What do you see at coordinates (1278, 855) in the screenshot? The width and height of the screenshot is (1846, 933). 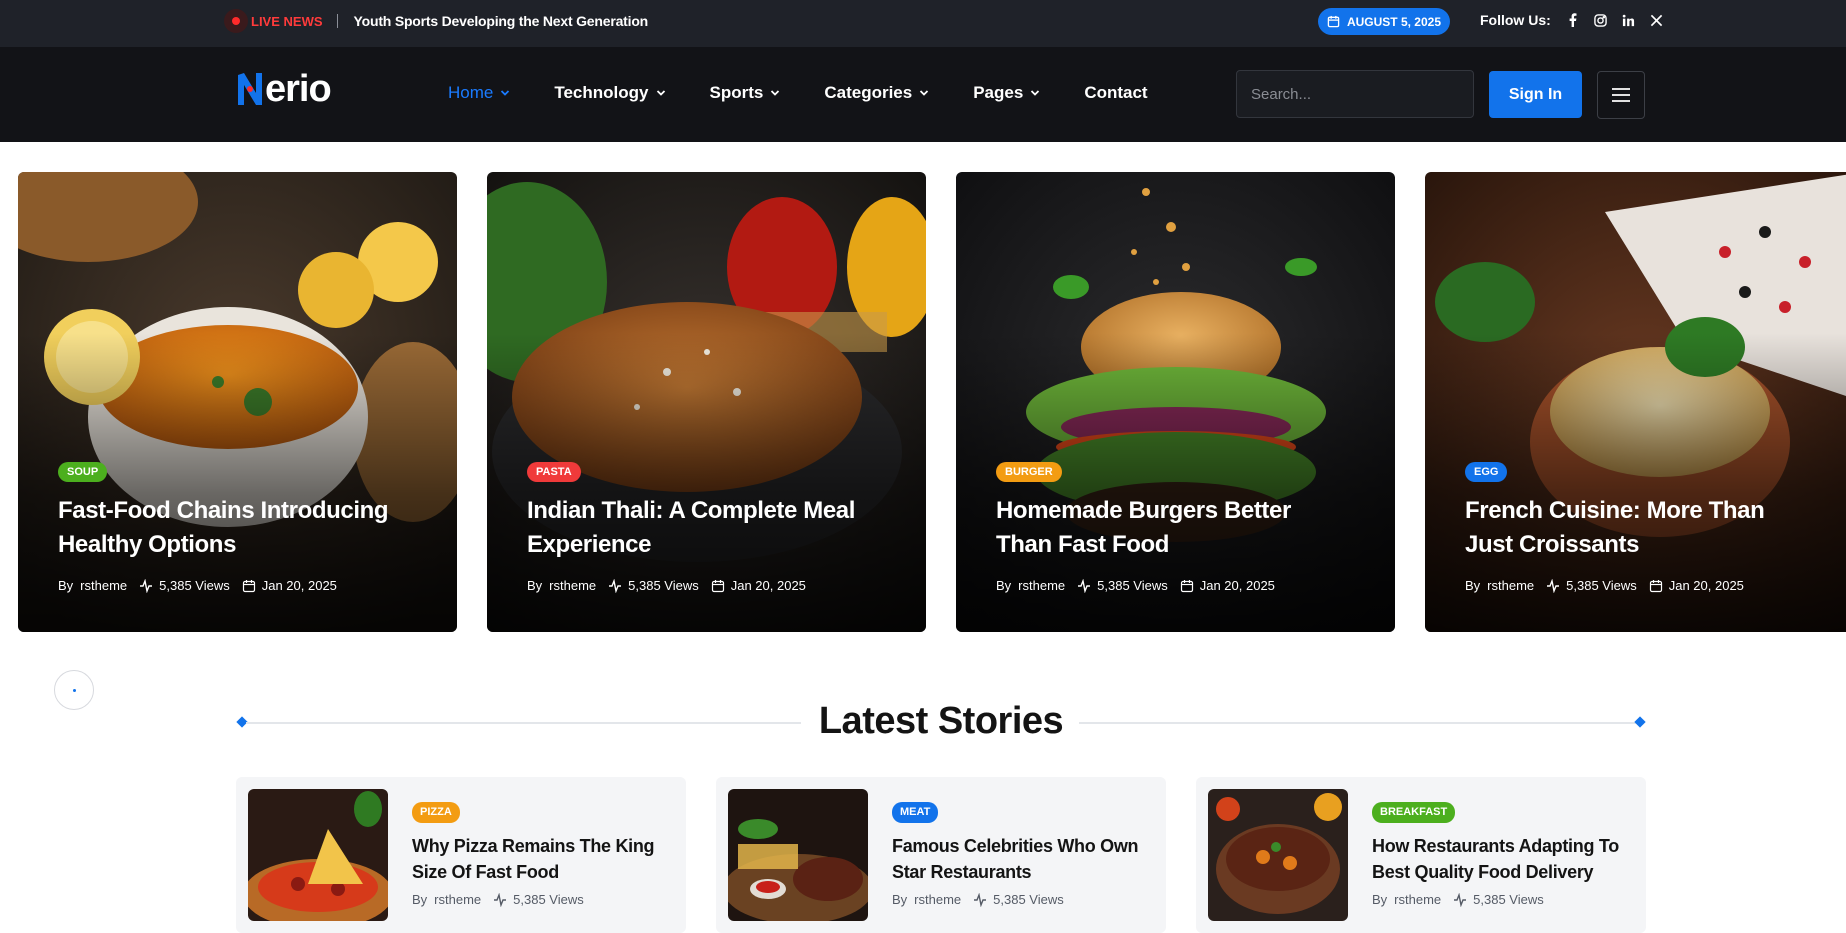 I see `stew-thumbnail` at bounding box center [1278, 855].